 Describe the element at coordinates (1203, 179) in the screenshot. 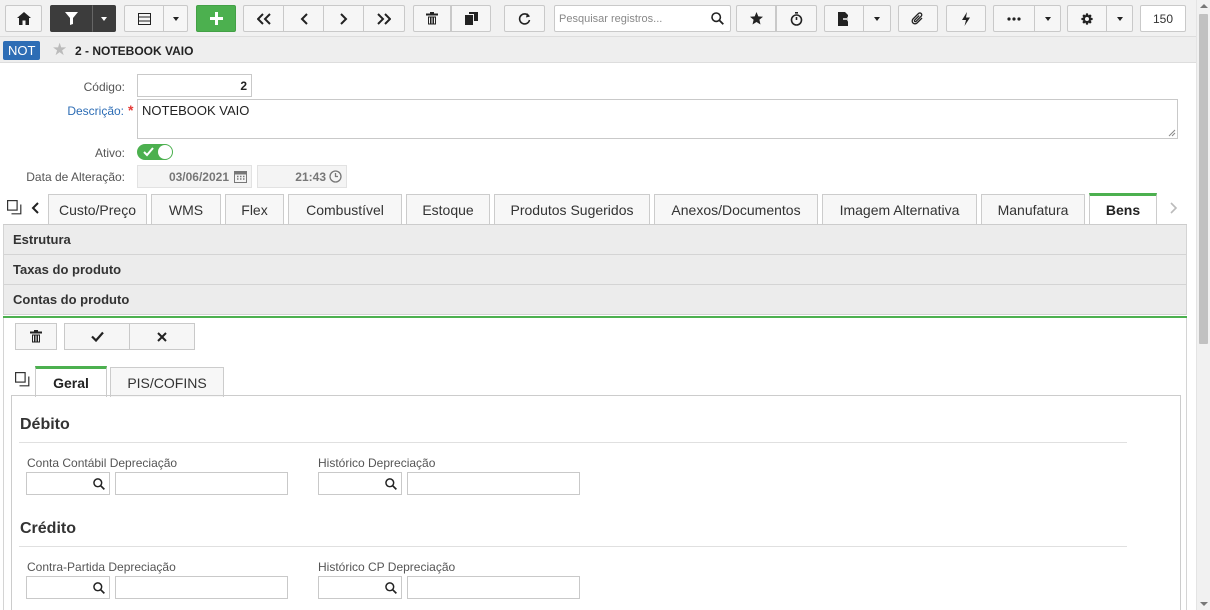

I see `scrollbar-thumb` at that location.